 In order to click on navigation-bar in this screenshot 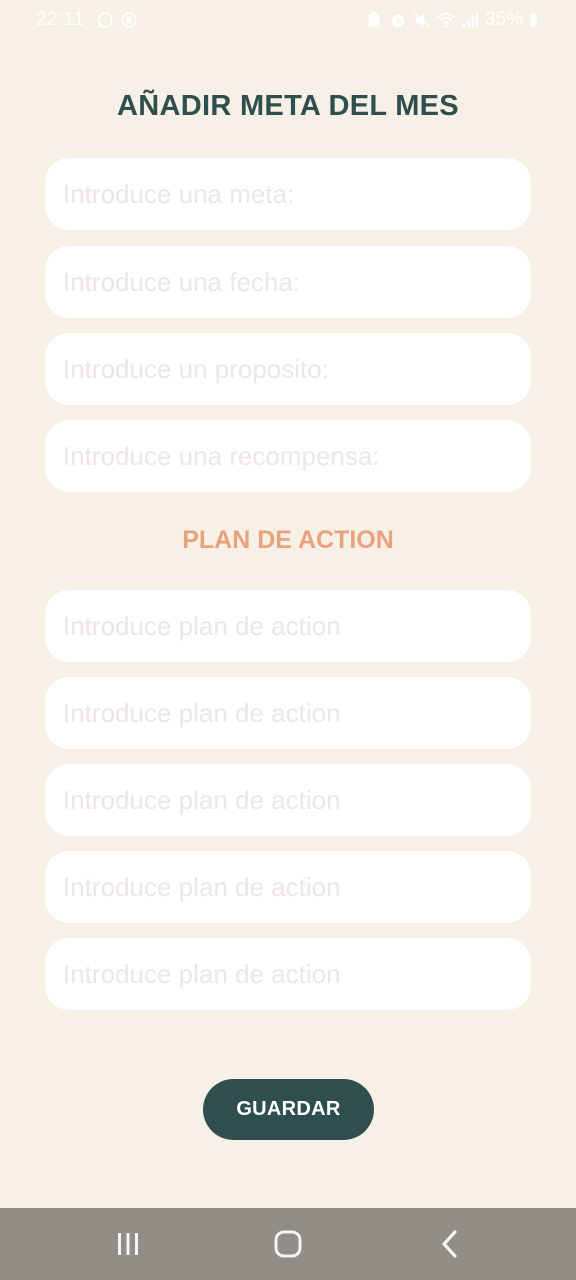, I will do `click(288, 1244)`.